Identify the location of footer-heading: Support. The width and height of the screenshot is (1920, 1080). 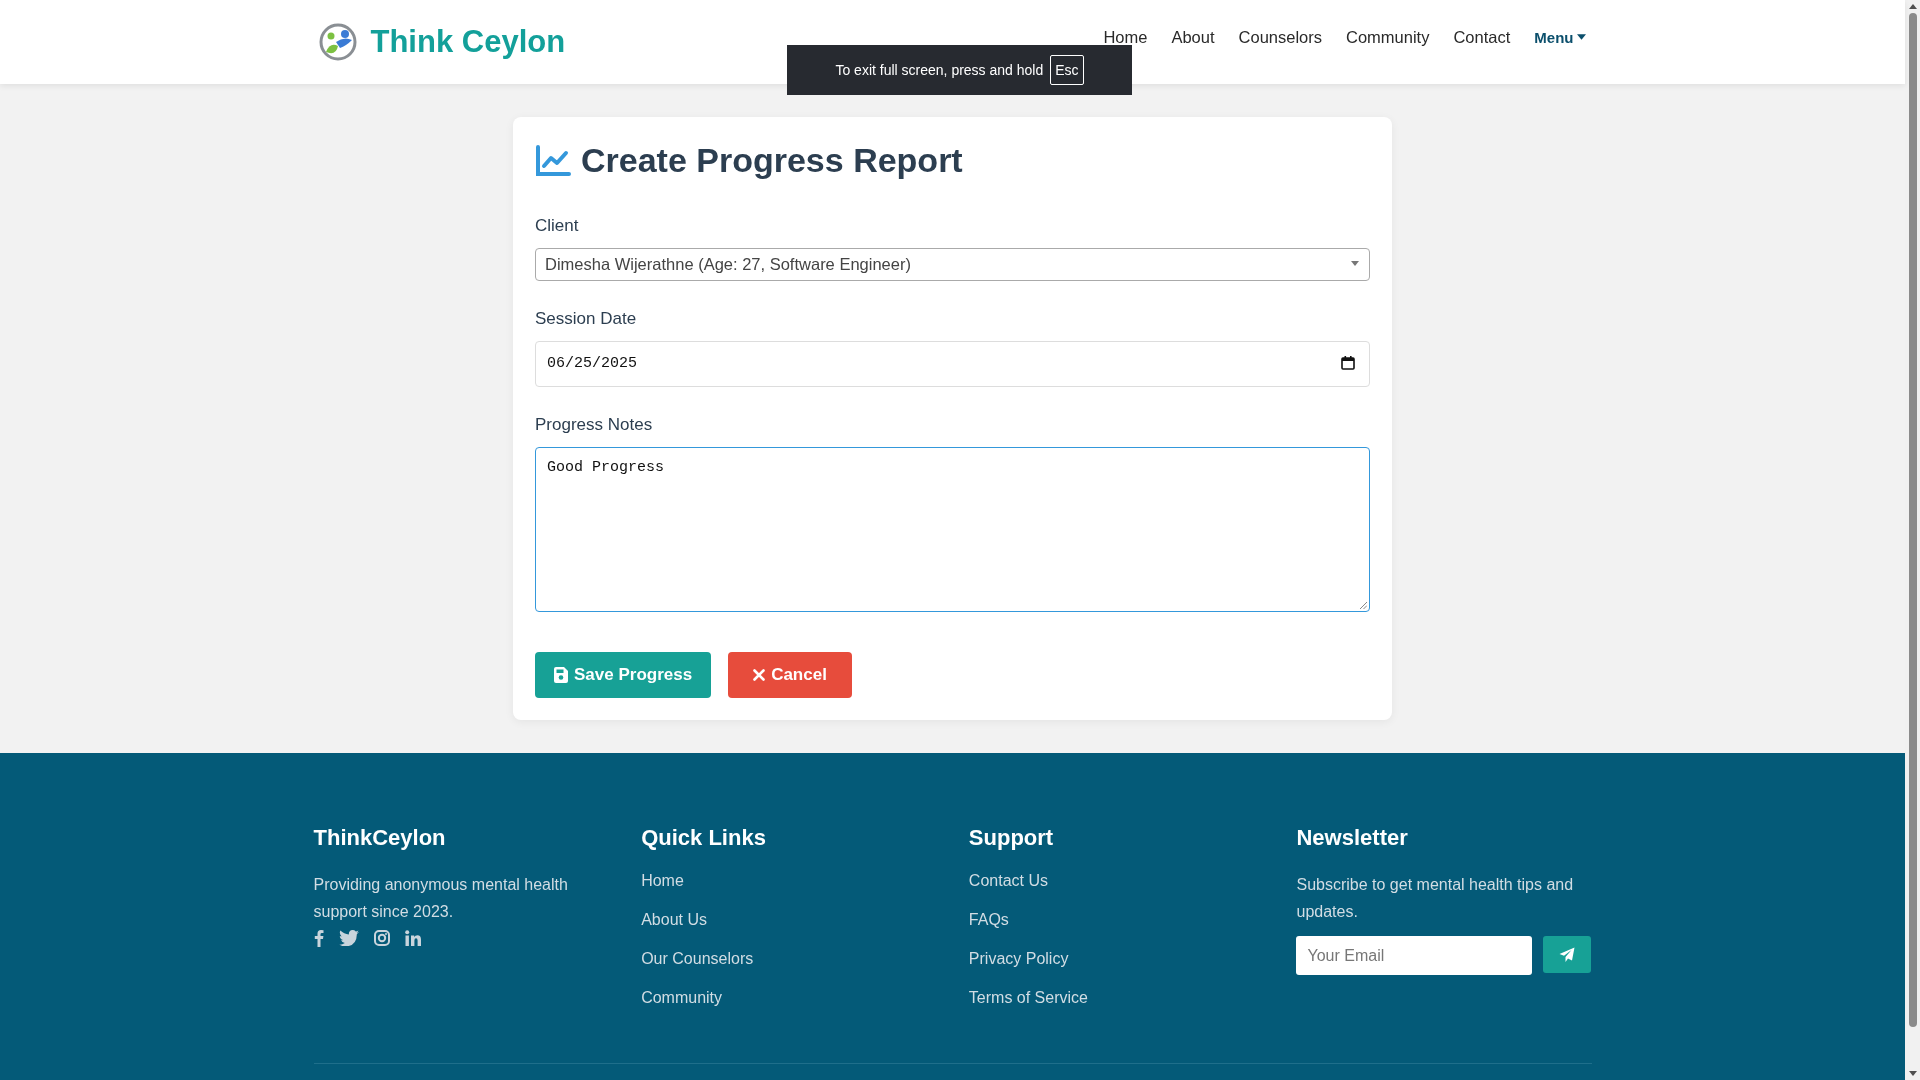
(1011, 838).